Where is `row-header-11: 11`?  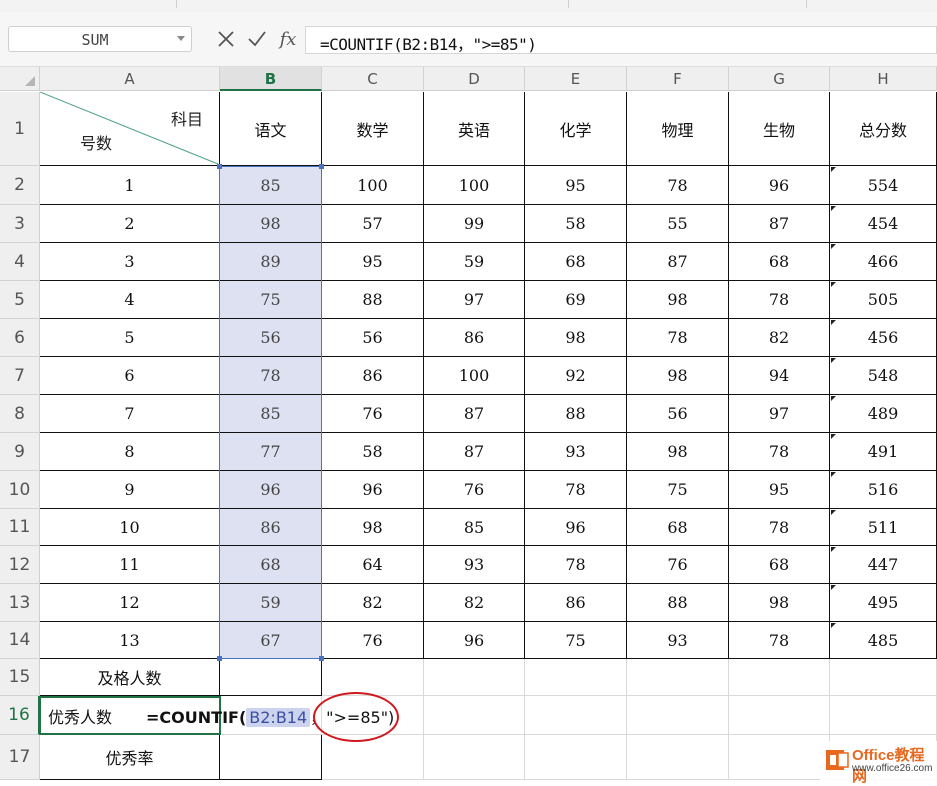
row-header-11: 11 is located at coordinates (20, 527).